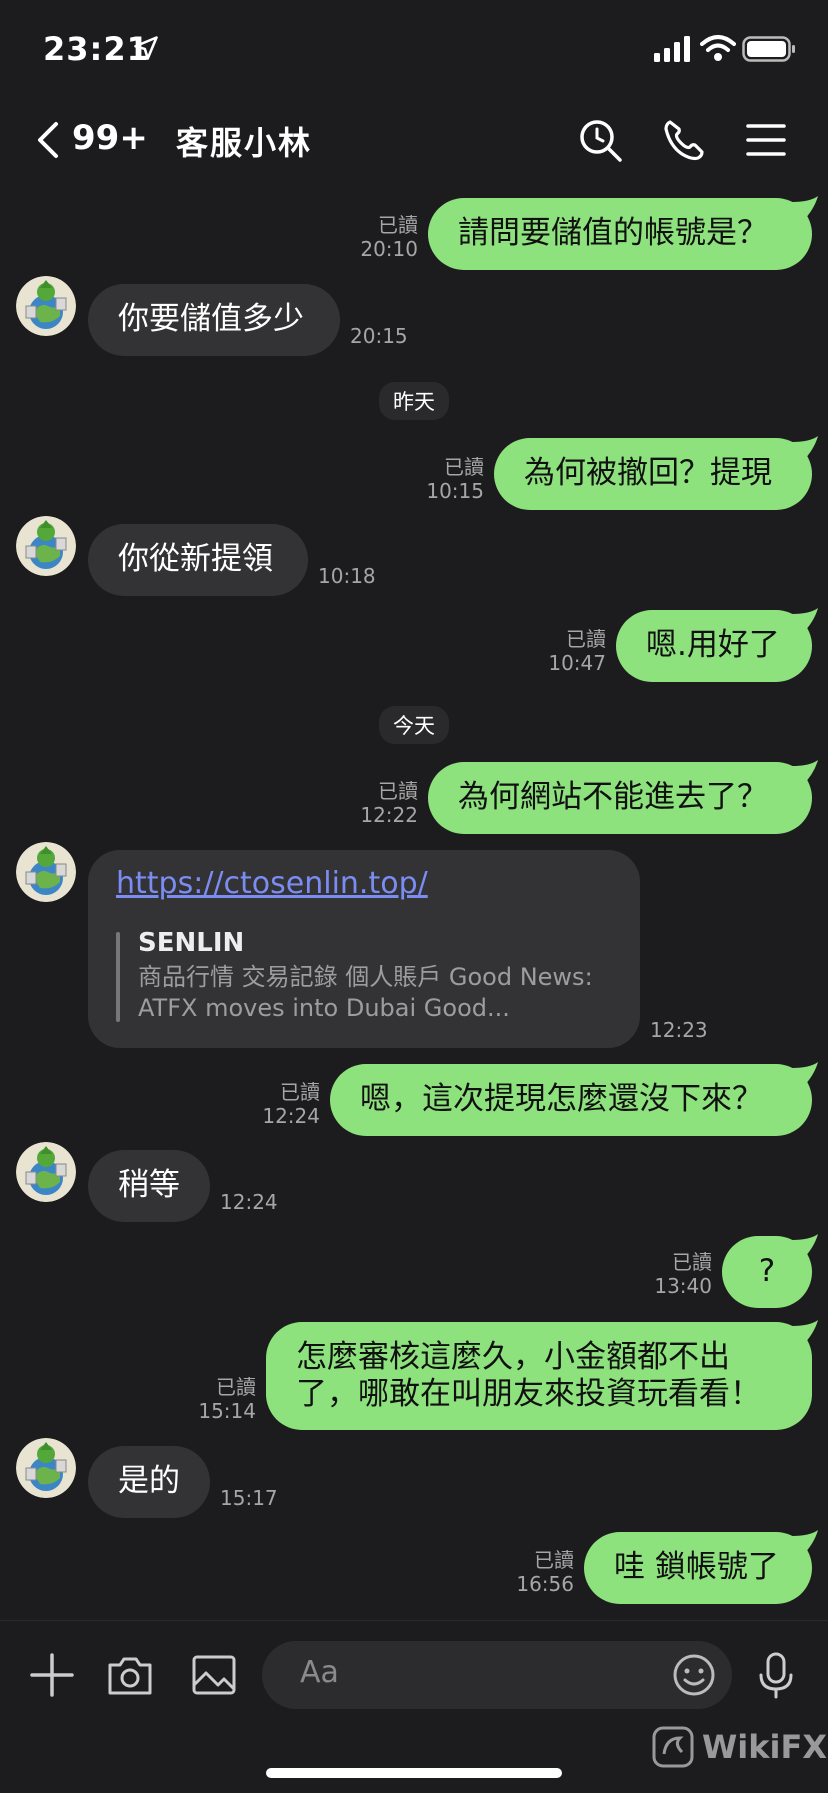 The image size is (828, 1793). What do you see at coordinates (683, 1286) in the screenshot?
I see `message-time: 13:40` at bounding box center [683, 1286].